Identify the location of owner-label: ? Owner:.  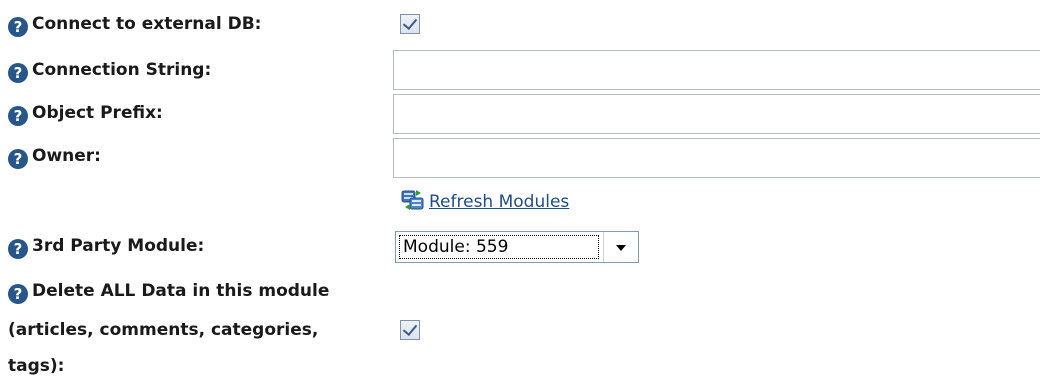
(54, 157).